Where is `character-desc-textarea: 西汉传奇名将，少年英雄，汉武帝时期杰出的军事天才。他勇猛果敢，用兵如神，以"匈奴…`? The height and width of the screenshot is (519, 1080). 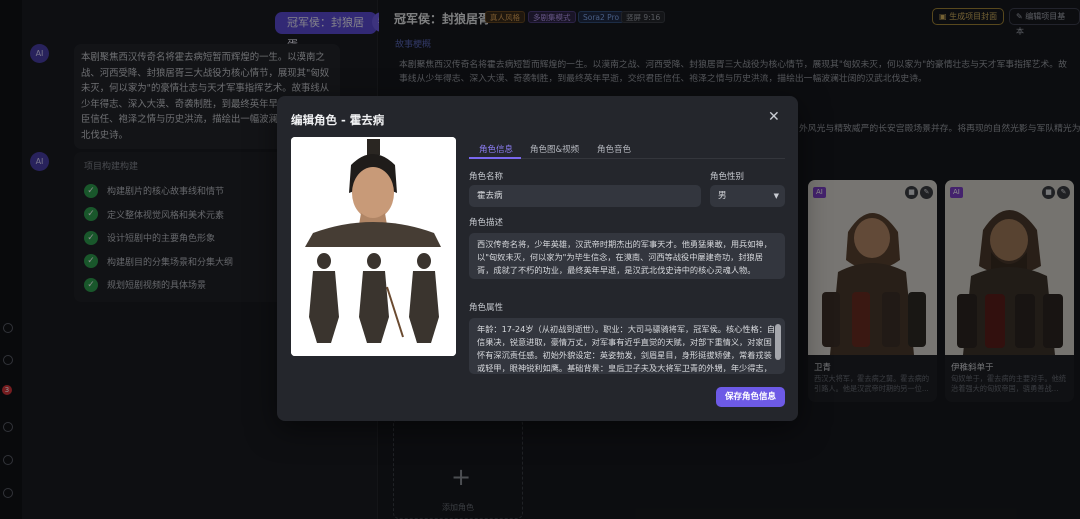 character-desc-textarea: 西汉传奇名将，少年英雄，汉武帝时期杰出的军事天才。他勇猛果敢，用兵如神，以"匈奴… is located at coordinates (627, 256).